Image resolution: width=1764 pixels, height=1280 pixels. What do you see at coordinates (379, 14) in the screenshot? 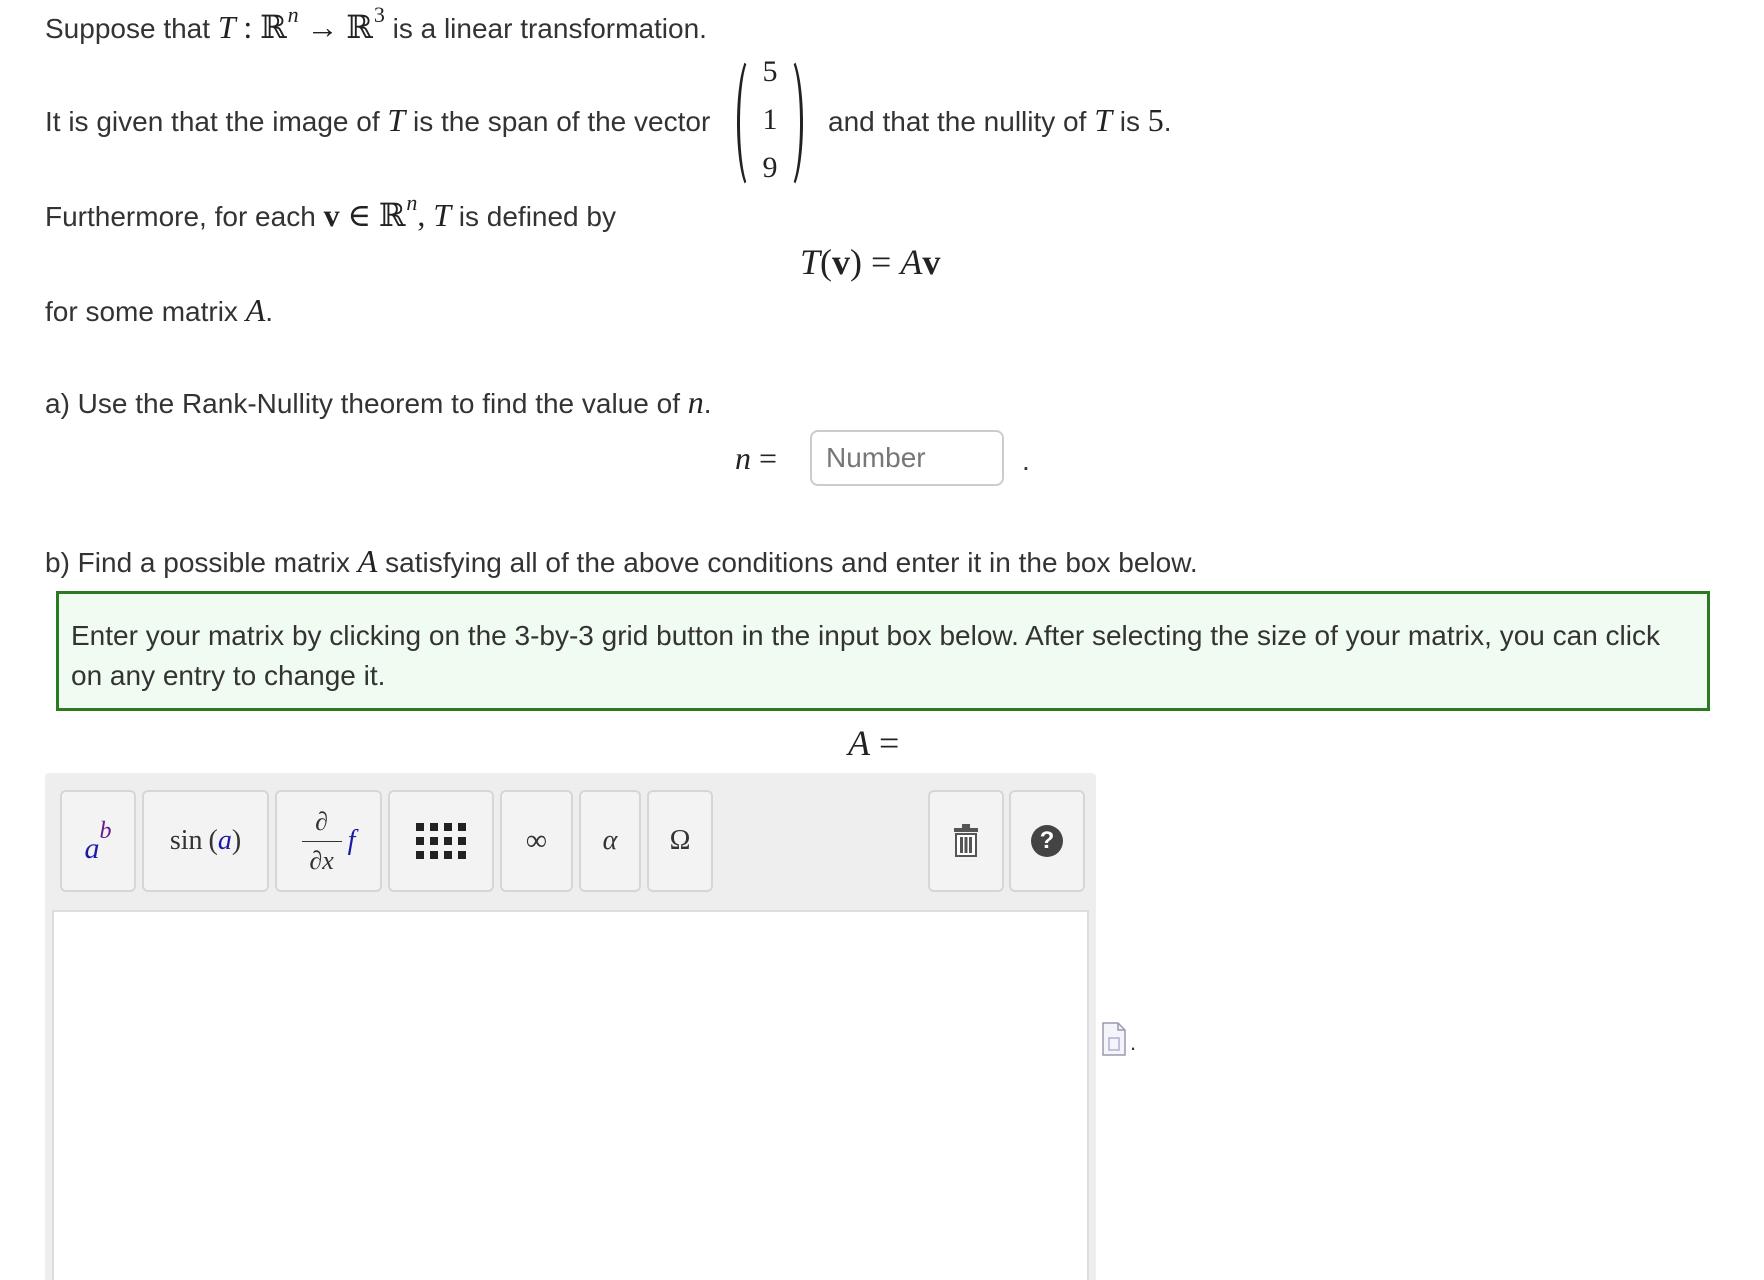
I see `math-3-exponent: 3` at bounding box center [379, 14].